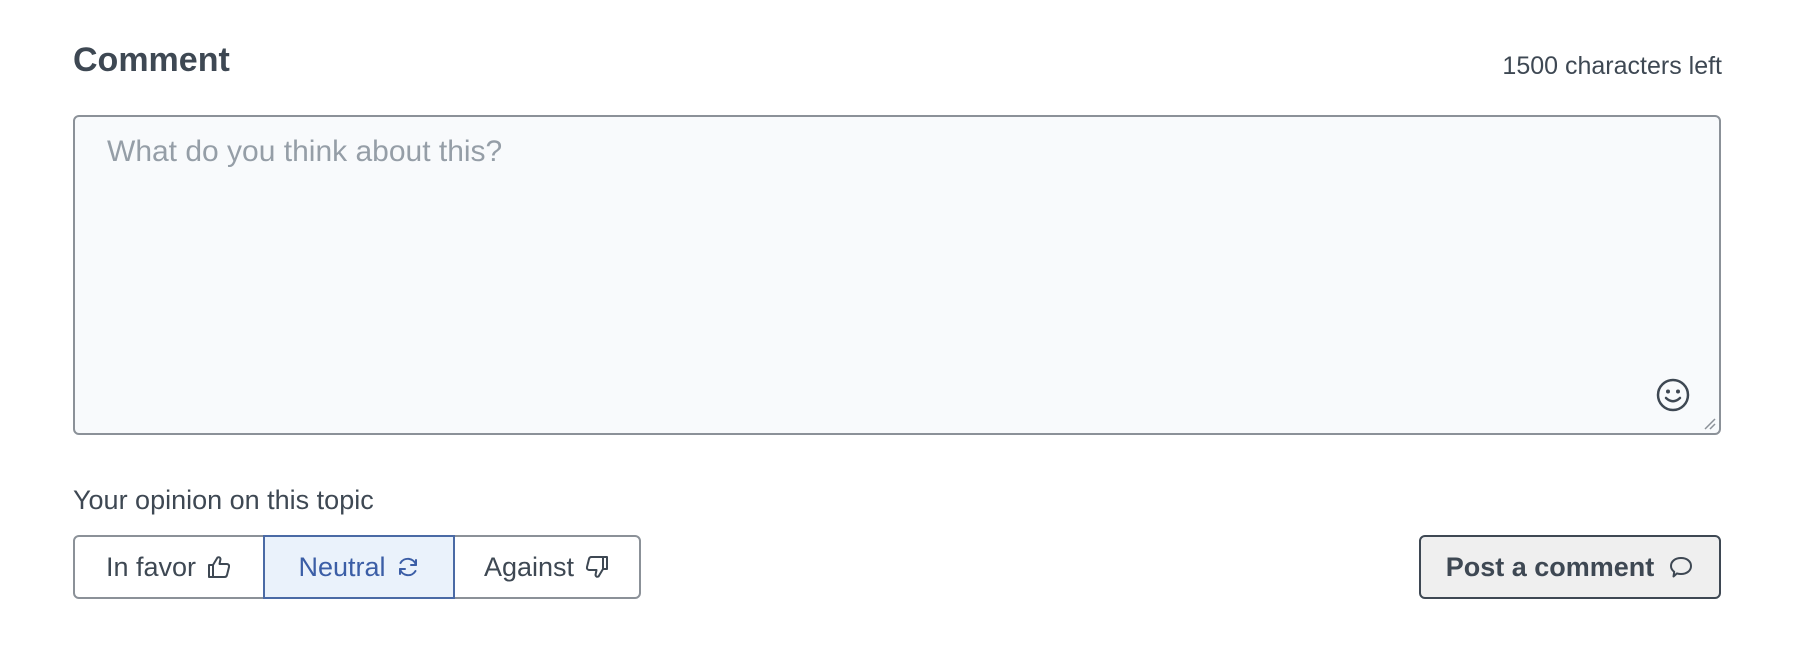  I want to click on opinion-option-label: Neutral, so click(342, 566).